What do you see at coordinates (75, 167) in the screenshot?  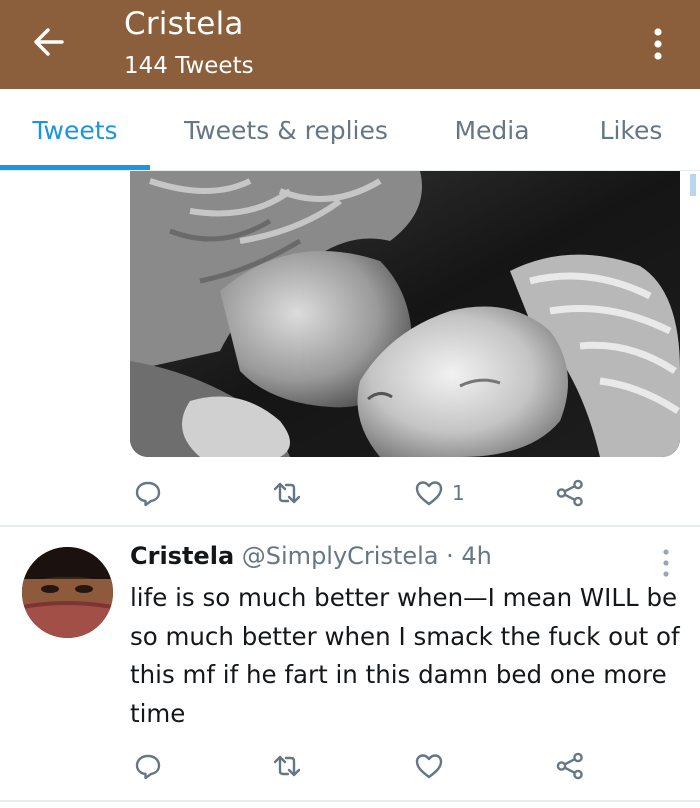 I see `active-tab-indicator` at bounding box center [75, 167].